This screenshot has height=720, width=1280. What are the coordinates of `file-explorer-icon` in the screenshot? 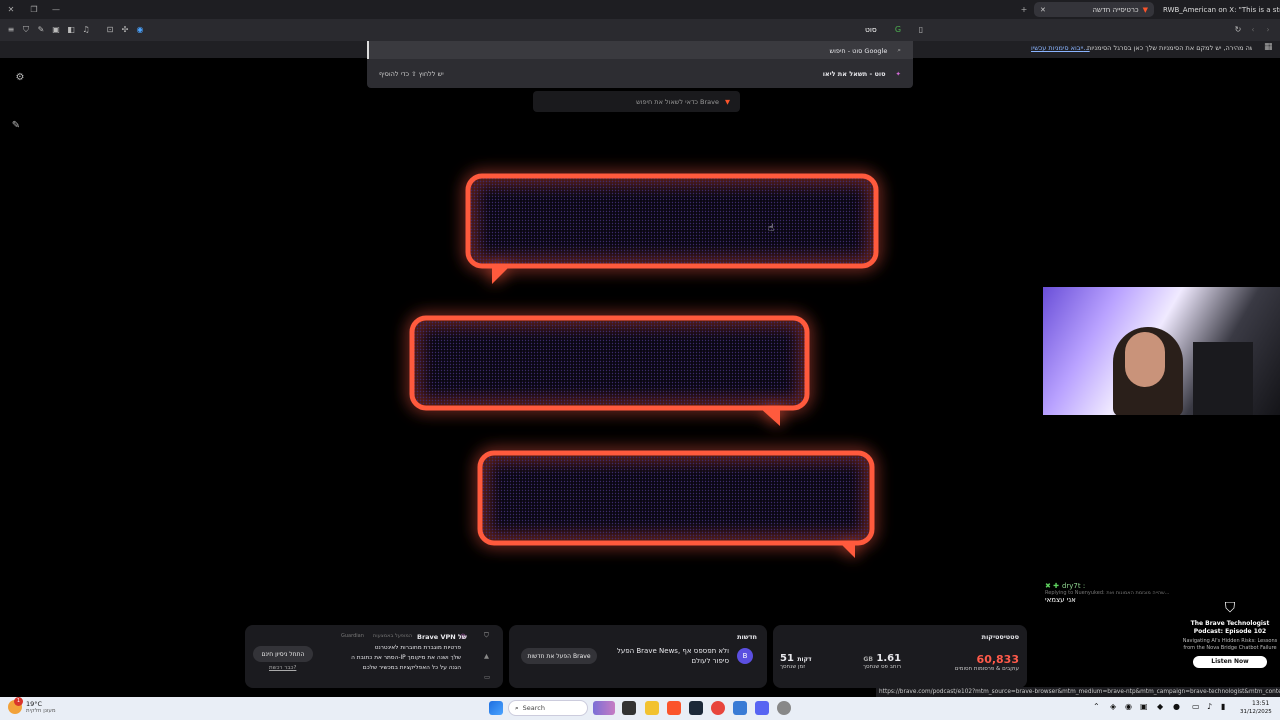 It's located at (652, 708).